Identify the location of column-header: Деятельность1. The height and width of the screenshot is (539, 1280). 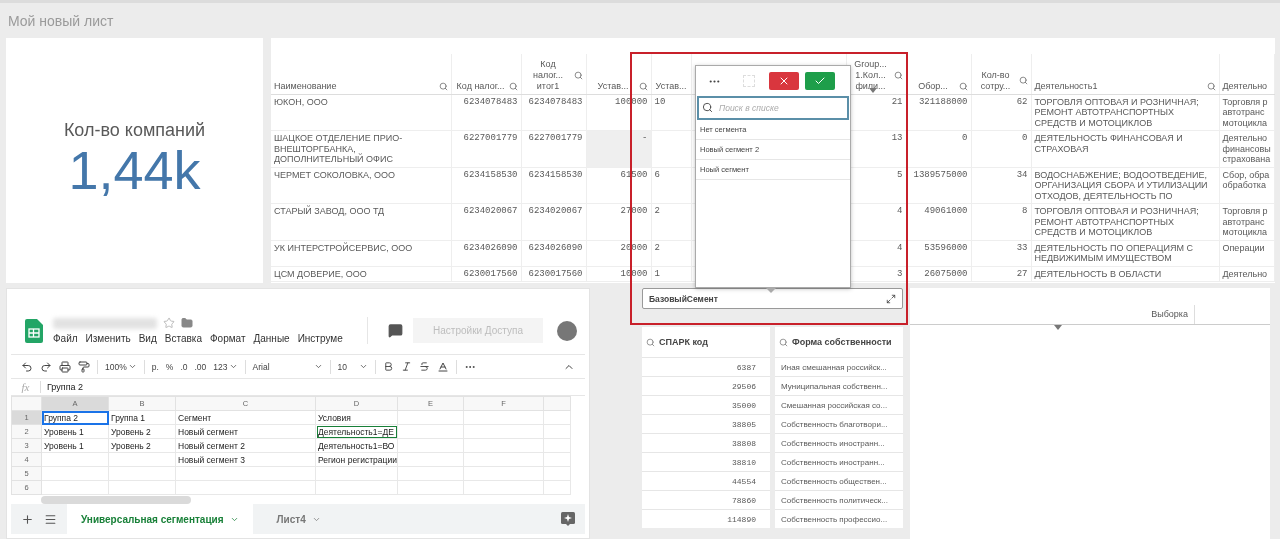
(1125, 74).